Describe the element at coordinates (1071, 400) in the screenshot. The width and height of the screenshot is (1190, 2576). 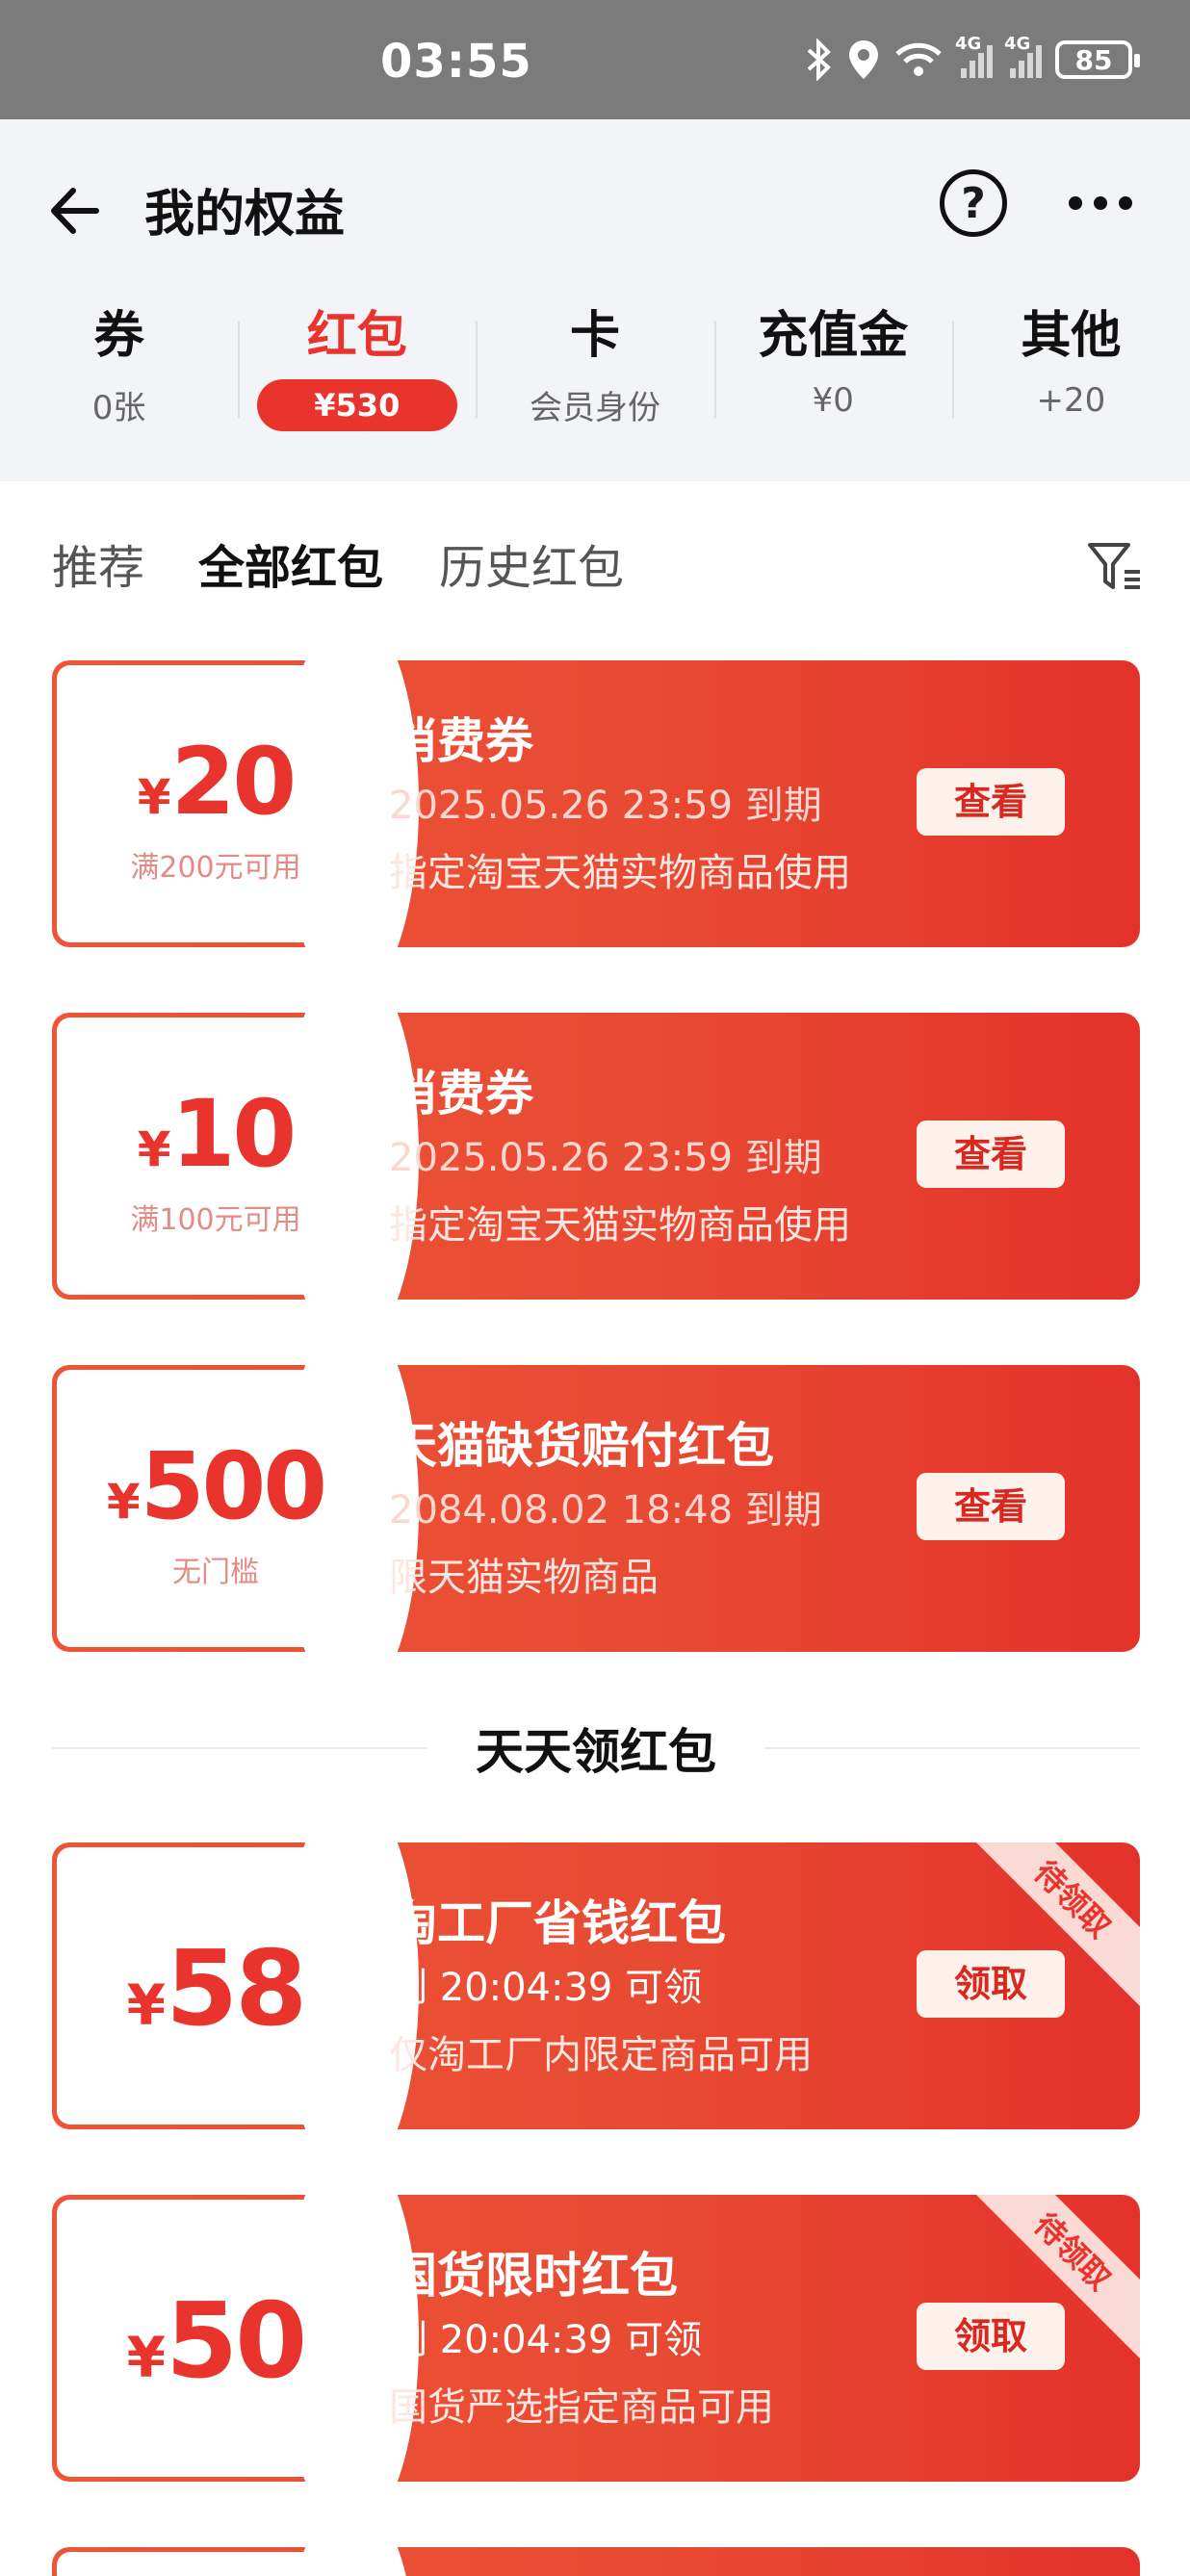
I see `tab-sub-label: +20` at that location.